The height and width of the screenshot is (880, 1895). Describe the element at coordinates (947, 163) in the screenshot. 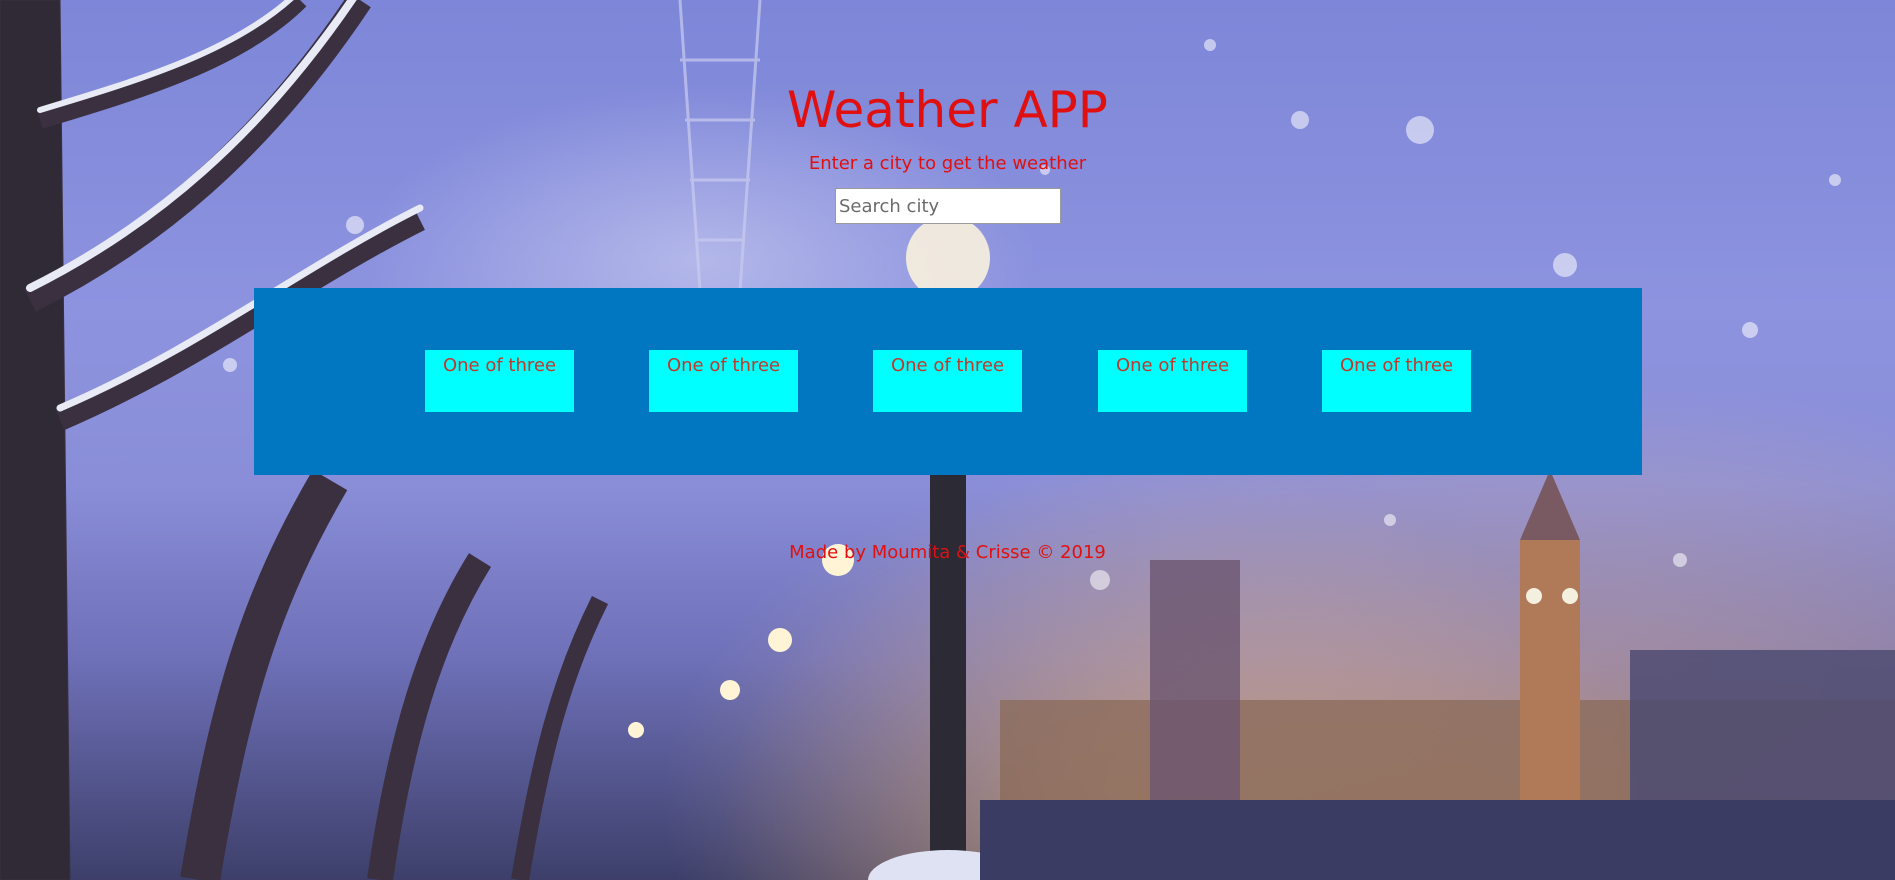

I see `page-subtitle: Enter a city to get the weather` at that location.